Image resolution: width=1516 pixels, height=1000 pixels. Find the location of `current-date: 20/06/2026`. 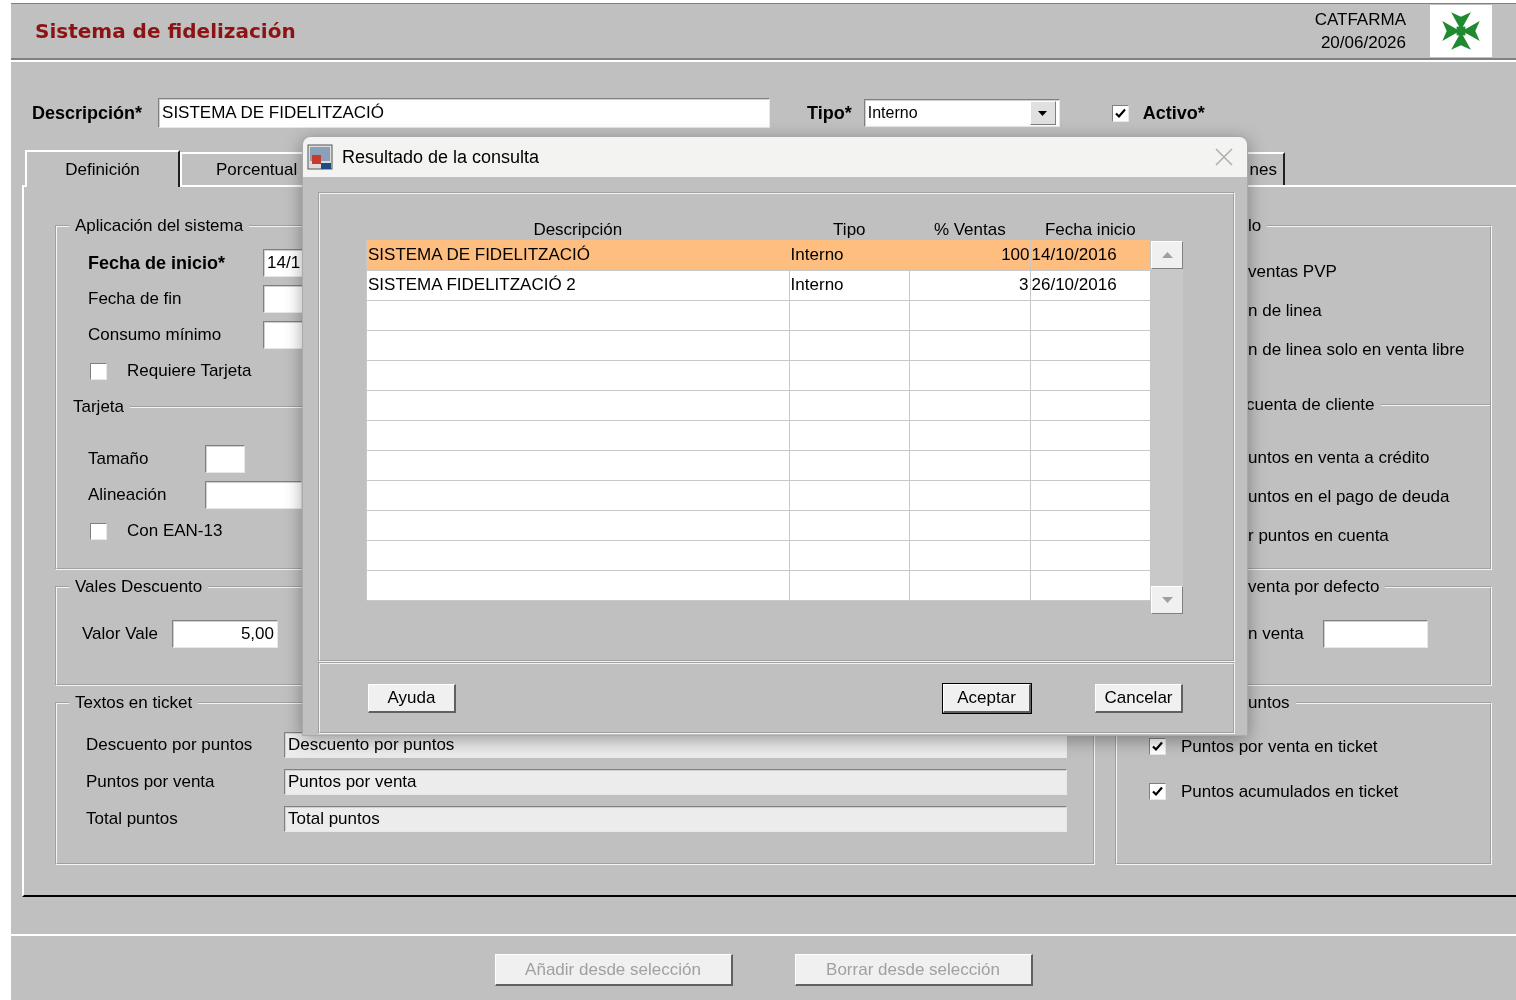

current-date: 20/06/2026 is located at coordinates (1363, 43).